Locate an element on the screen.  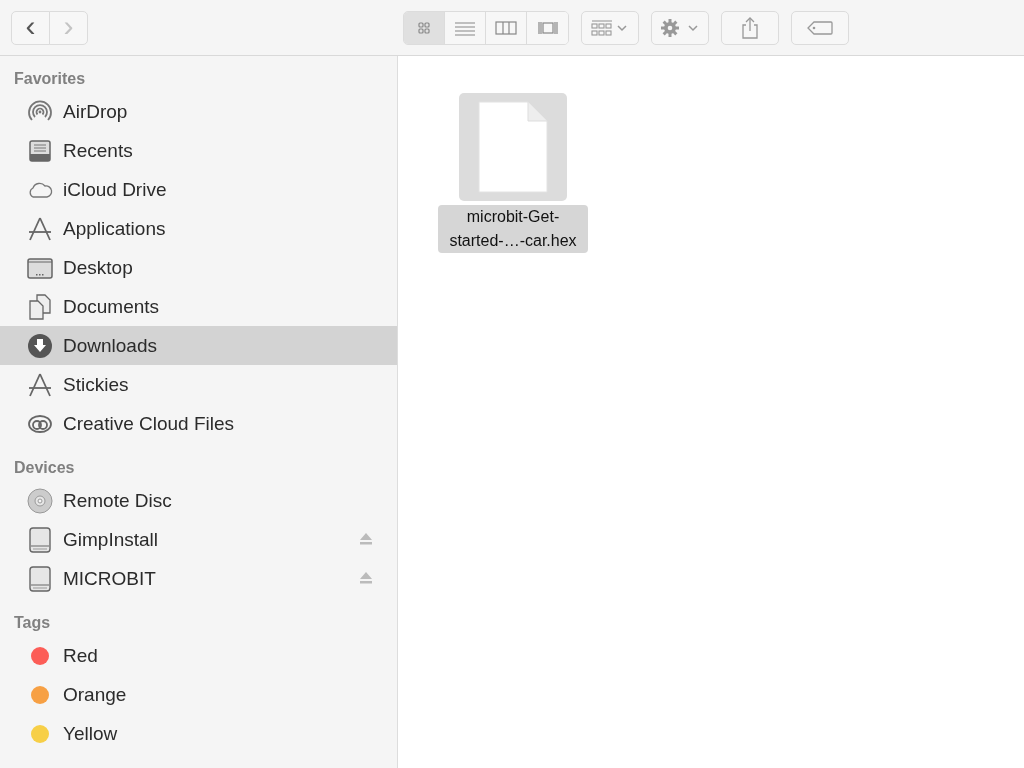
arrange-button is located at coordinates (610, 27).